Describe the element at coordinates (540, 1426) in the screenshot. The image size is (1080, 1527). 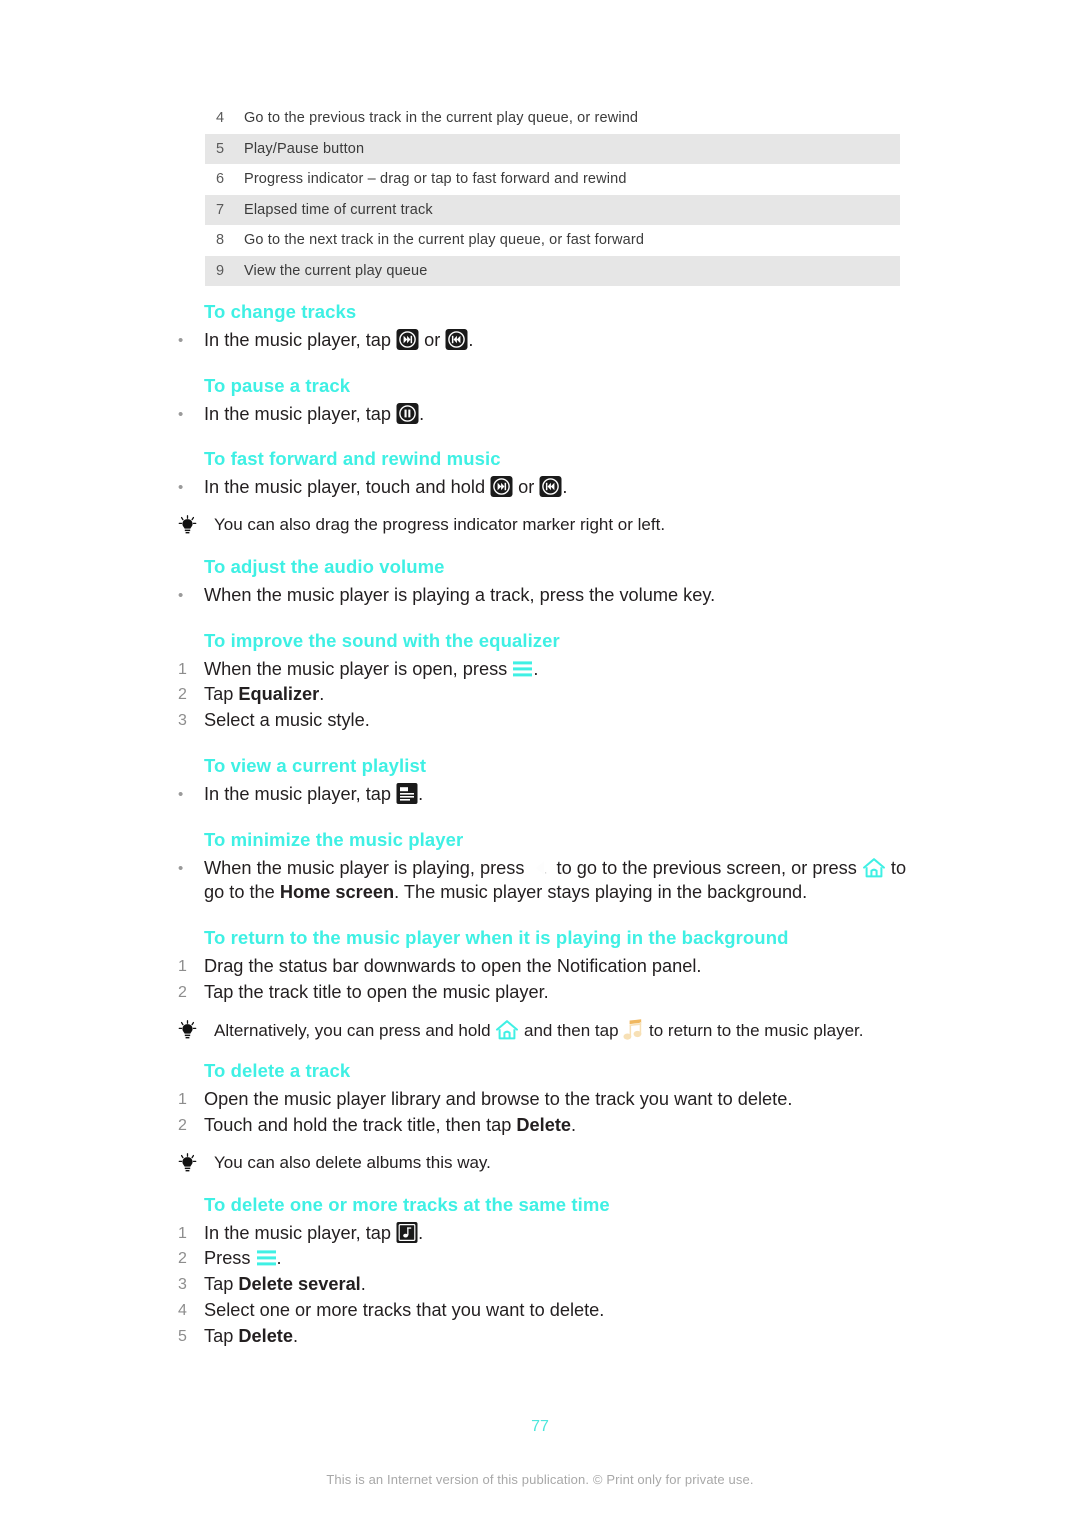
I see `page-number: 77` at that location.